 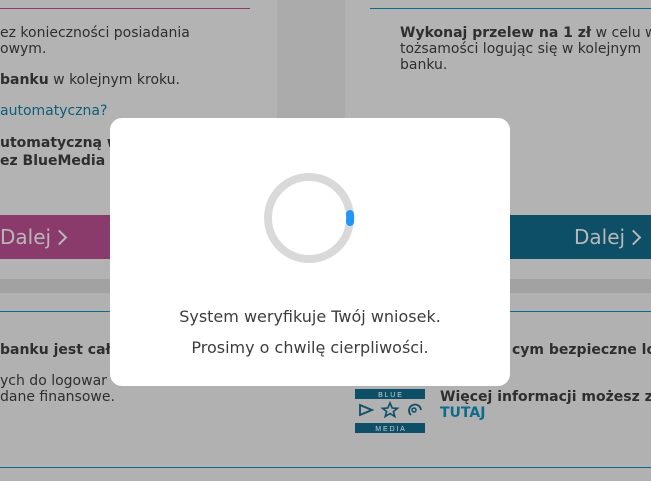 I want to click on bottom-left-text-3: dane finansowe., so click(x=57, y=397).